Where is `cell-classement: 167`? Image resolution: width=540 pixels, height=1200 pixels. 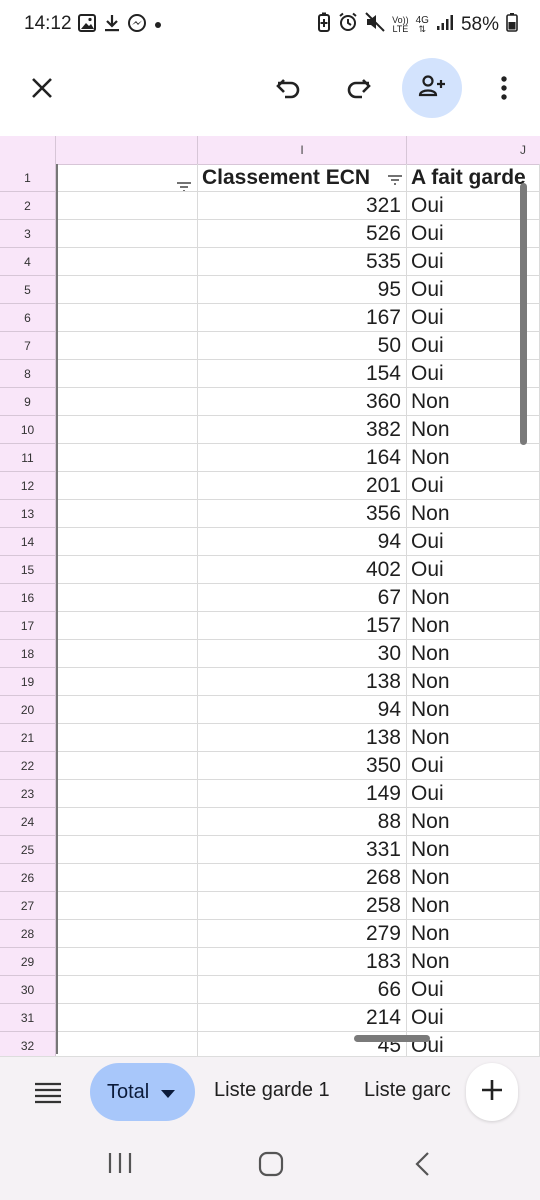 cell-classement: 167 is located at coordinates (302, 318).